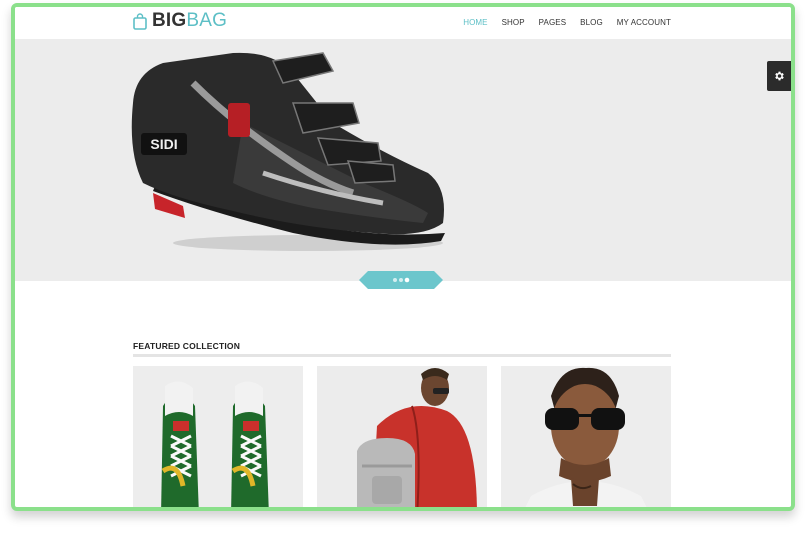 This screenshot has height=533, width=808. Describe the element at coordinates (644, 22) in the screenshot. I see `nav-my-account: MY ACCOUNT` at that location.